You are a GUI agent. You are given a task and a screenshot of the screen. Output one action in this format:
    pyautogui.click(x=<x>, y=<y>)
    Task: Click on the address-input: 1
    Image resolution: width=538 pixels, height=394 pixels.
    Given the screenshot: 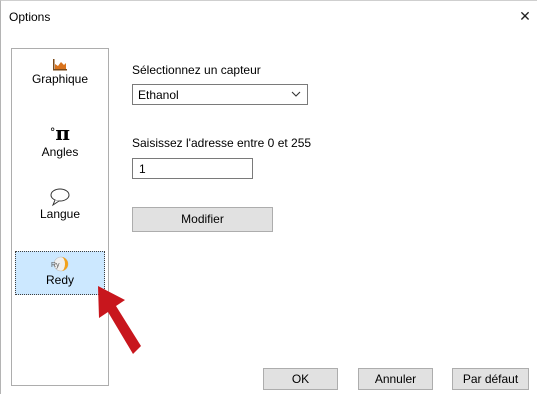 What is the action you would take?
    pyautogui.click(x=192, y=168)
    